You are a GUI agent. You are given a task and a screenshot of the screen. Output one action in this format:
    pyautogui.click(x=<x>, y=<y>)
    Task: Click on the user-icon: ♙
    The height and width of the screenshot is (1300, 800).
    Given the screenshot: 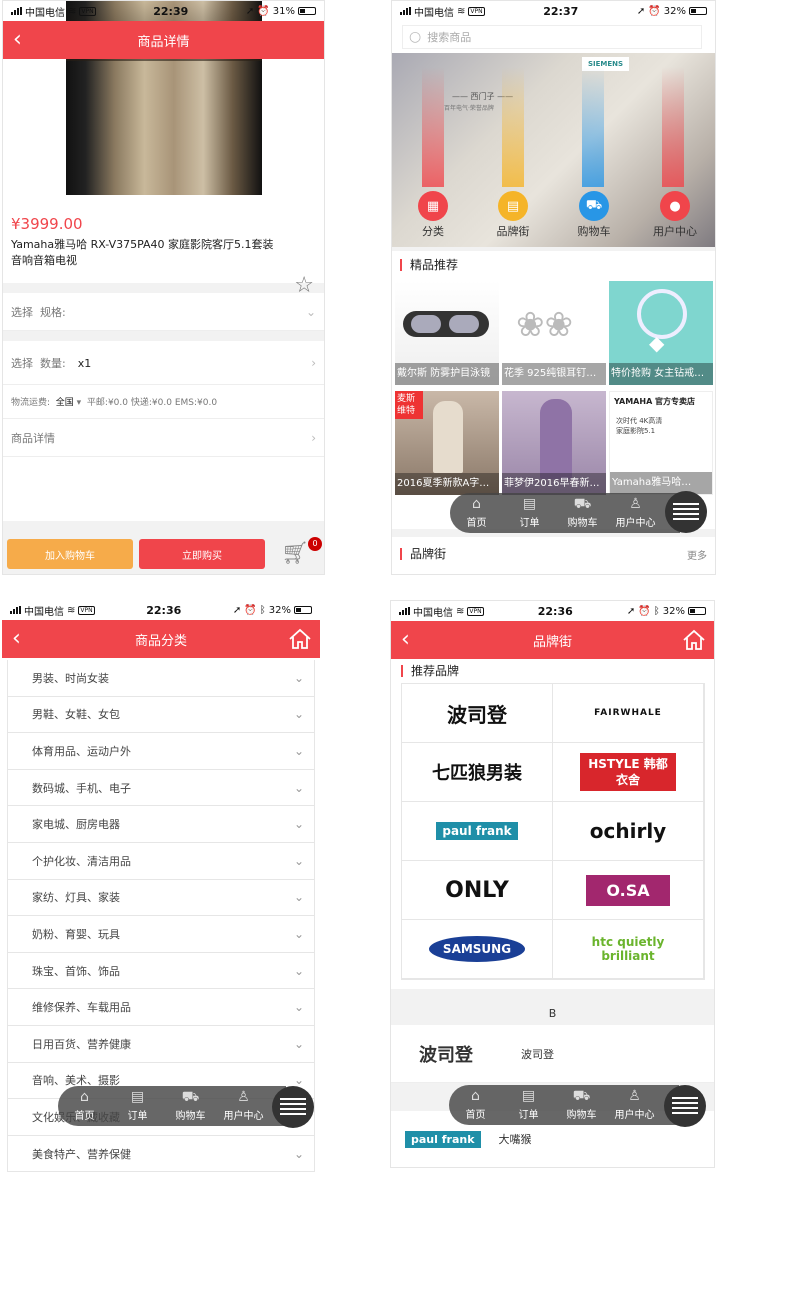 What is the action you would take?
    pyautogui.click(x=243, y=1097)
    